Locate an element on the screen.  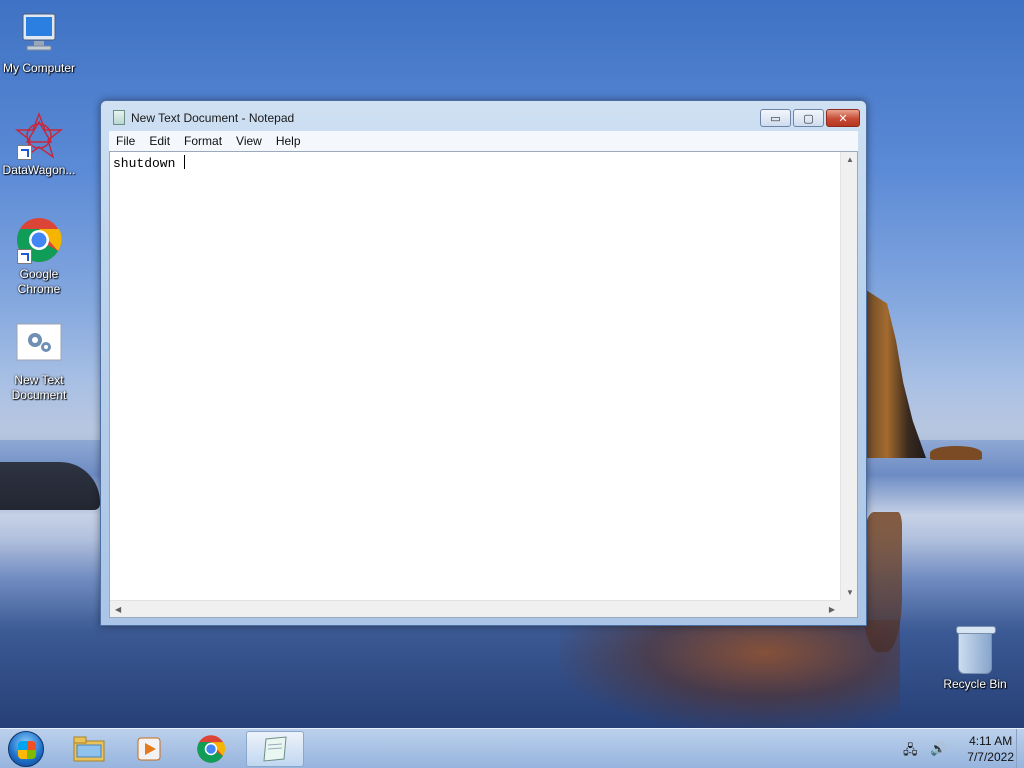
recycle-bin-icon is located at coordinates (976, 650).